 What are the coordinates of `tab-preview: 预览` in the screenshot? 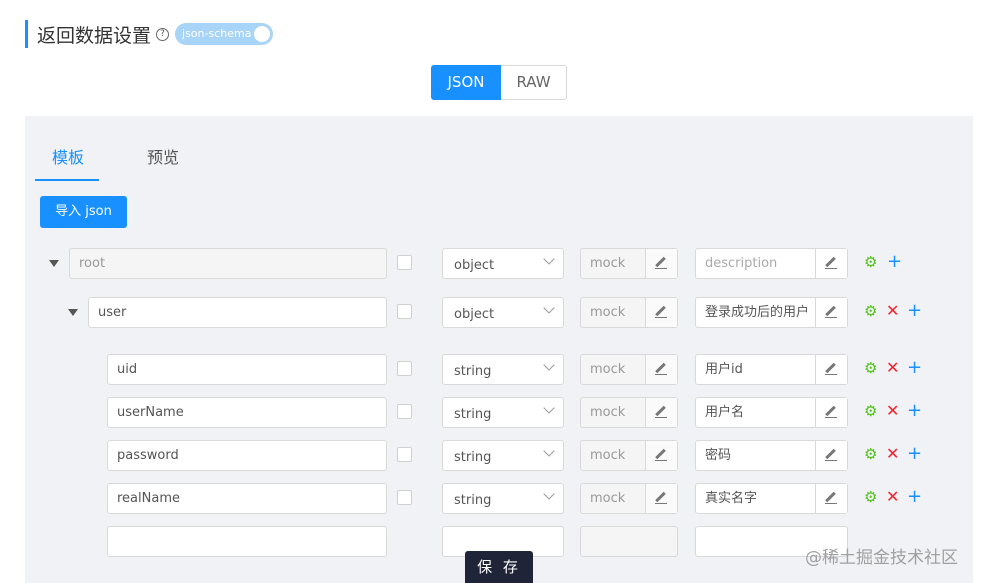 It's located at (163, 156).